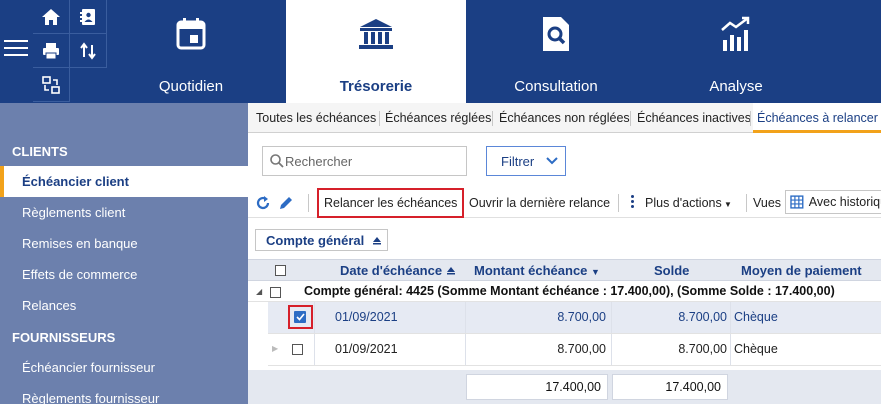 Image resolution: width=881 pixels, height=404 pixels. Describe the element at coordinates (124, 274) in the screenshot. I see `sidebar-item-effets-de-commerce: Effets de commerce` at that location.